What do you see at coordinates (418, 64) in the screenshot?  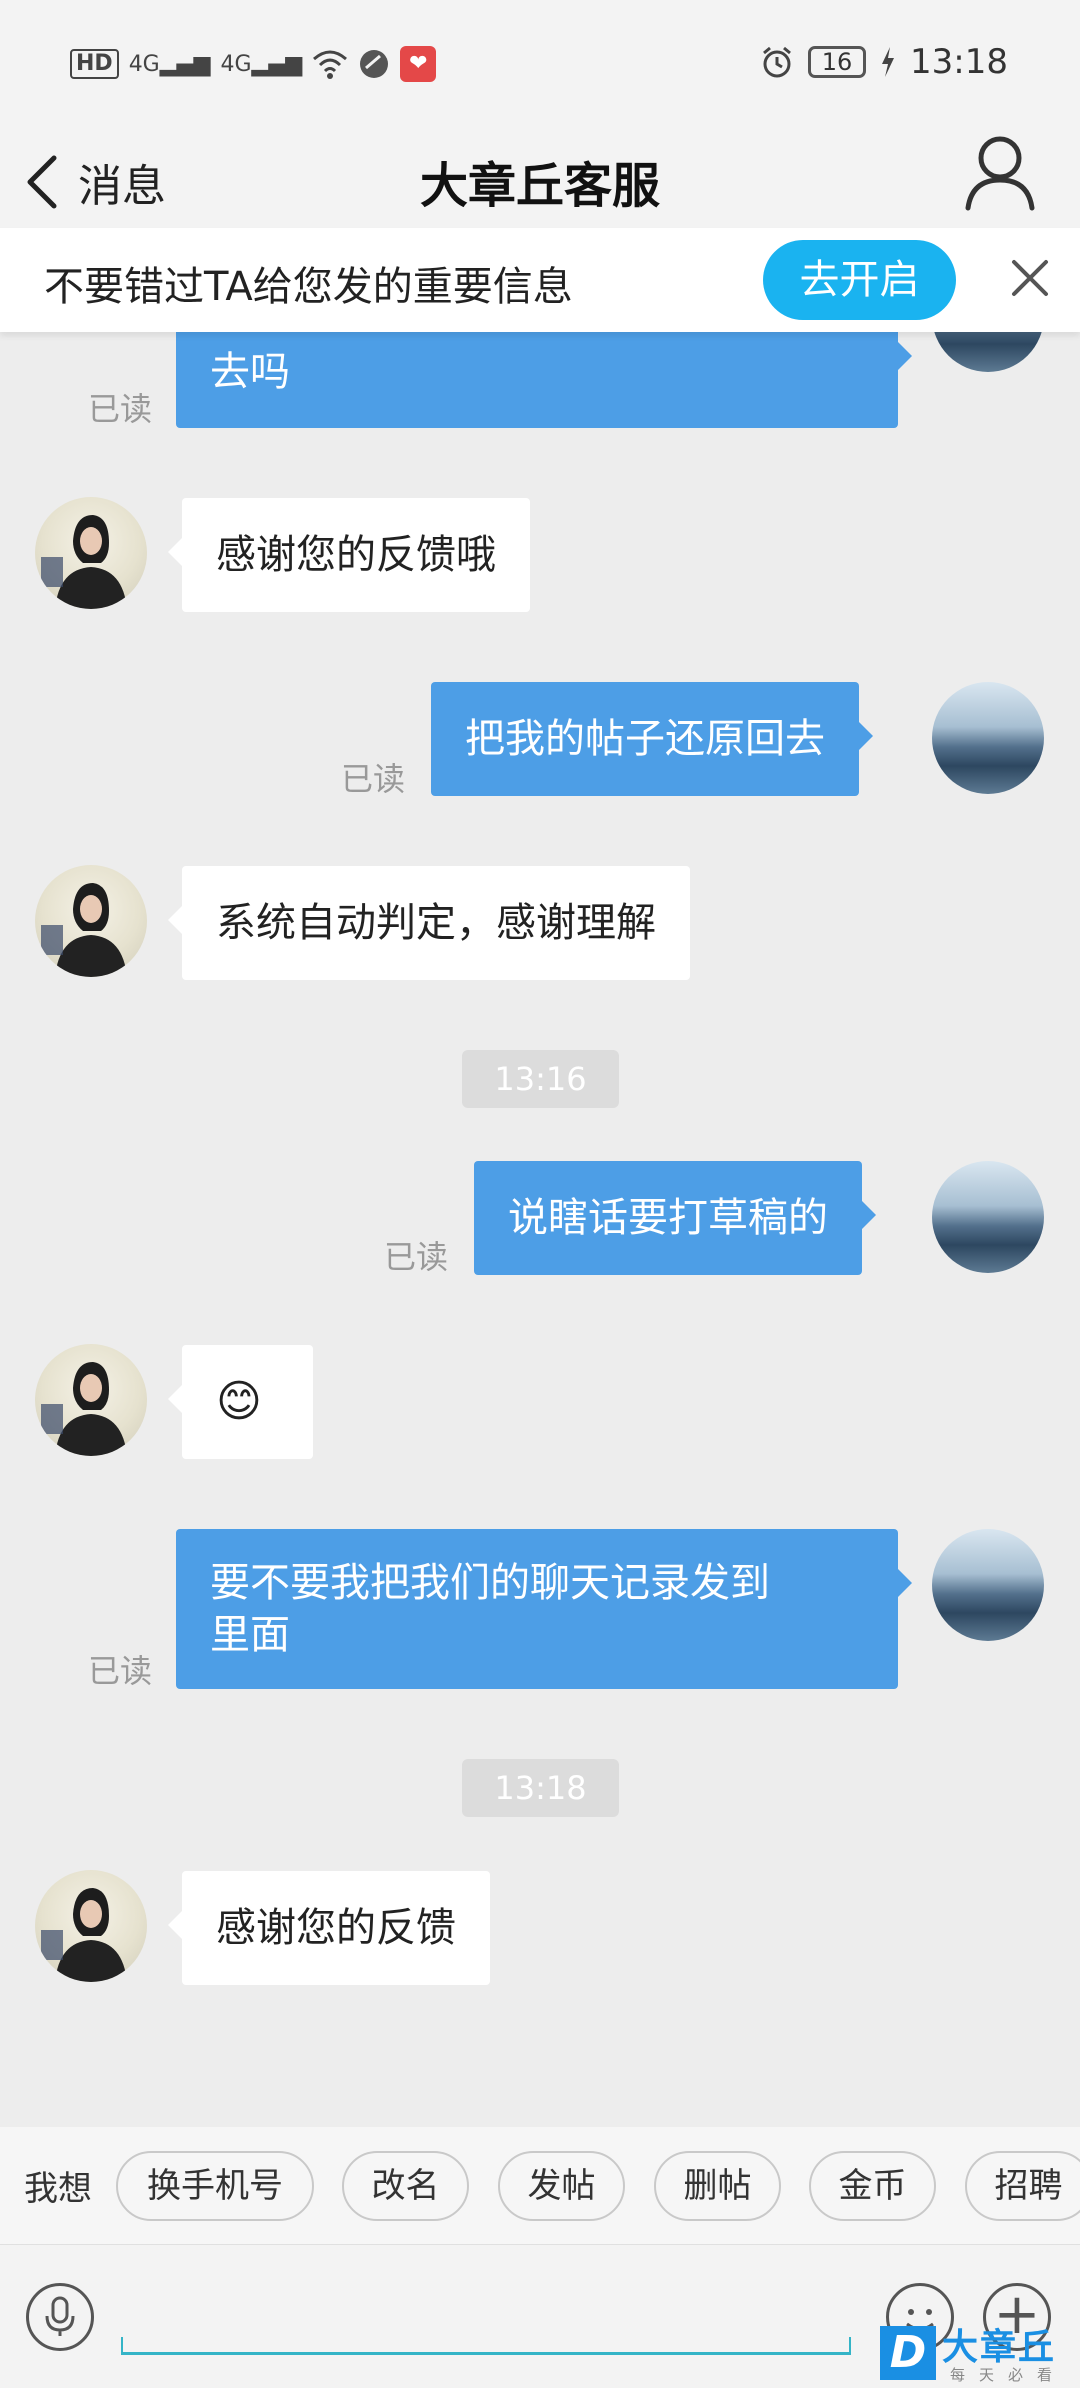 I see `app-badge-icon: ❤` at bounding box center [418, 64].